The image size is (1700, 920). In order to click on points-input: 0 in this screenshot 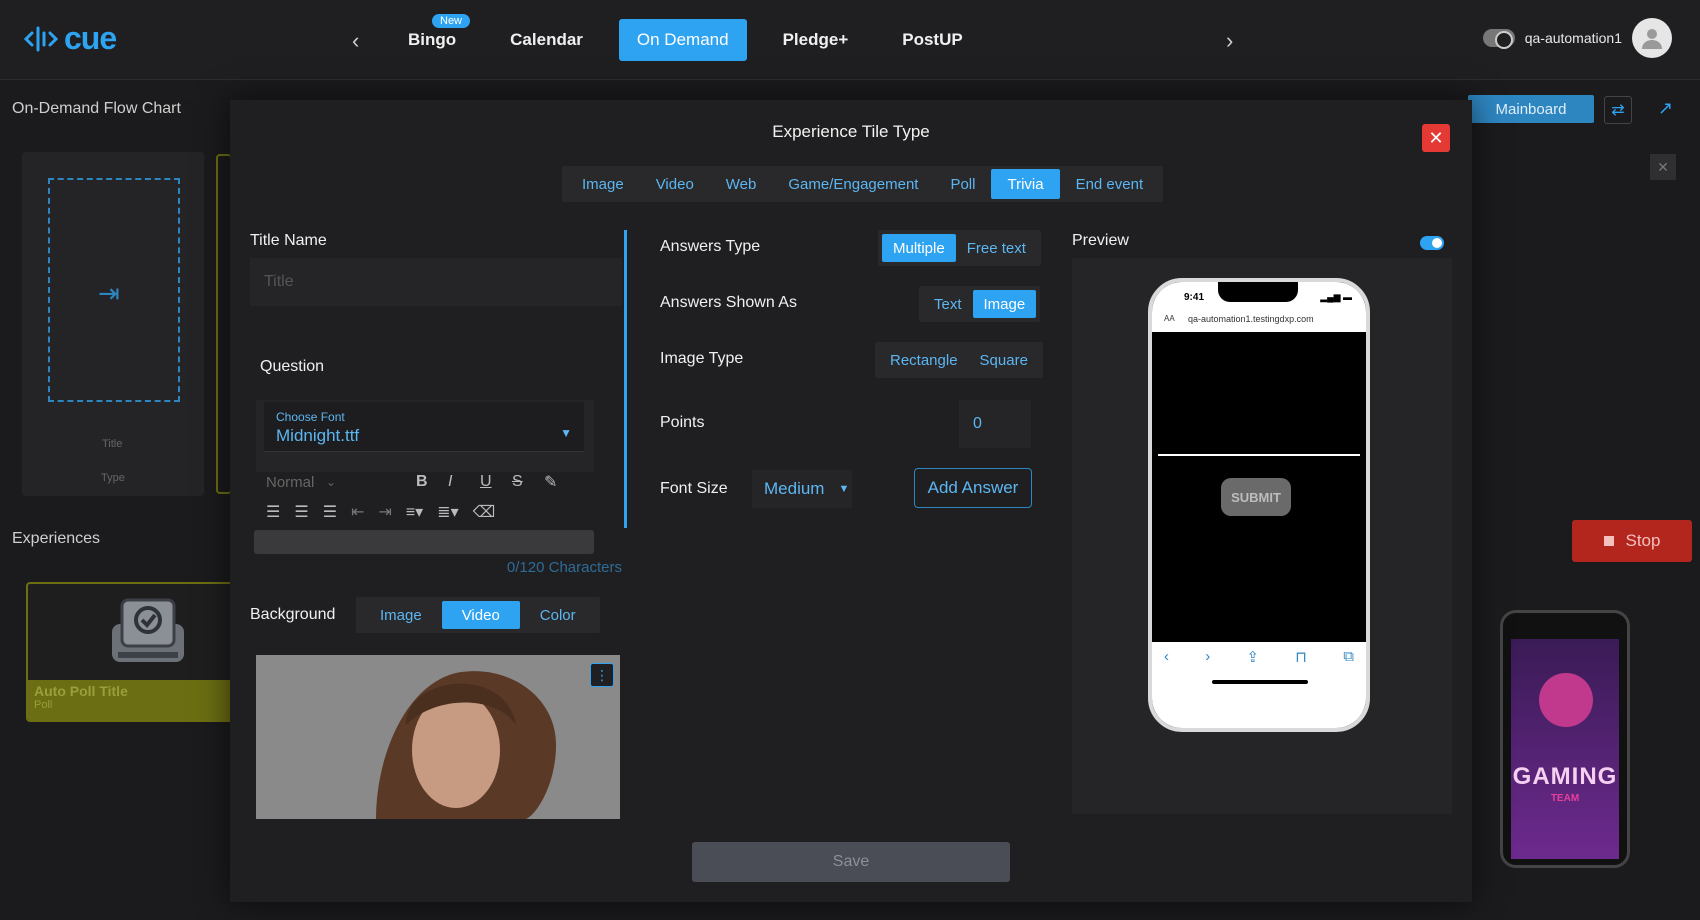, I will do `click(995, 424)`.